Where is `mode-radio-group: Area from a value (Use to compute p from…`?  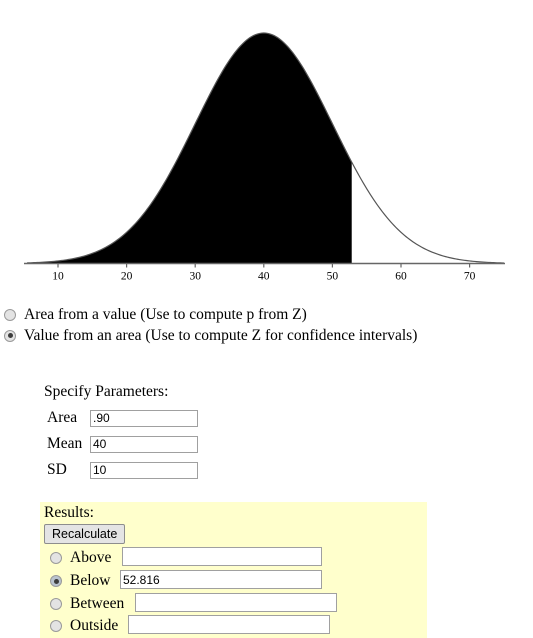
mode-radio-group: Area from a value (Use to compute p from… is located at coordinates (266, 325).